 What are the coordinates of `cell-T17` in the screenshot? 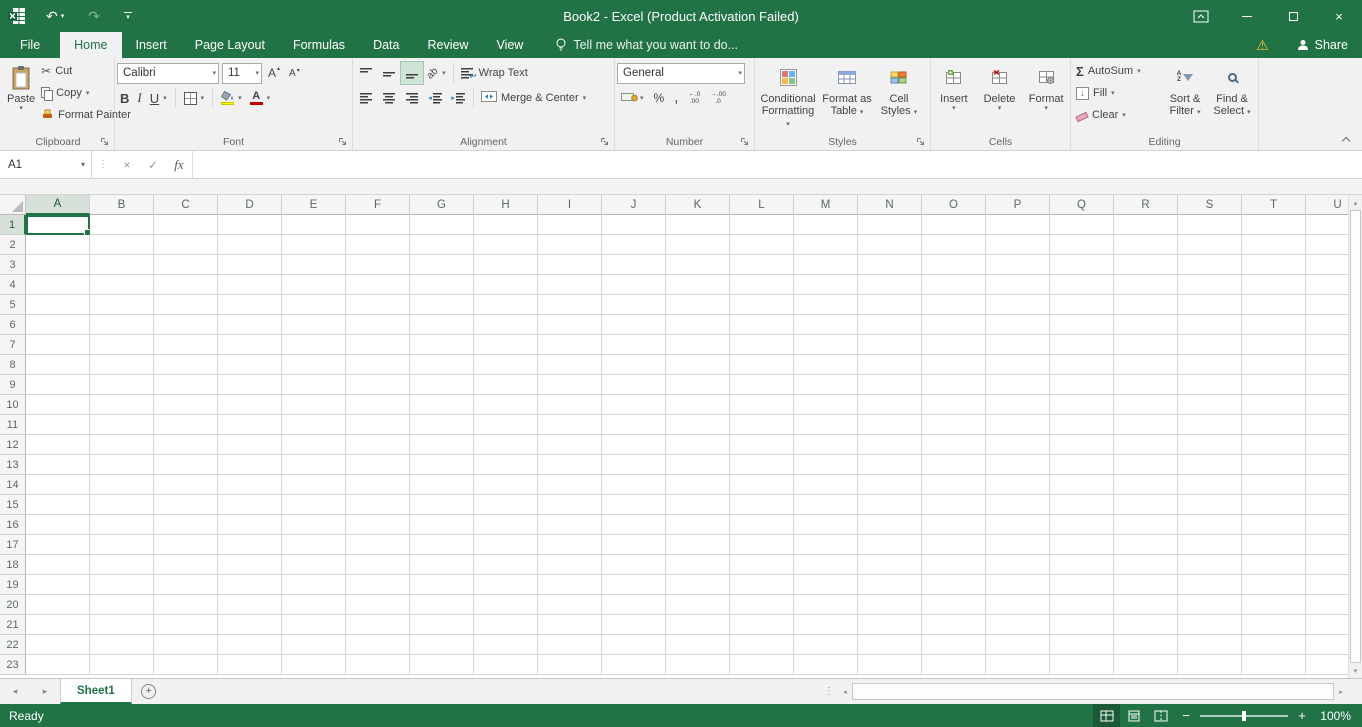 It's located at (1274, 545).